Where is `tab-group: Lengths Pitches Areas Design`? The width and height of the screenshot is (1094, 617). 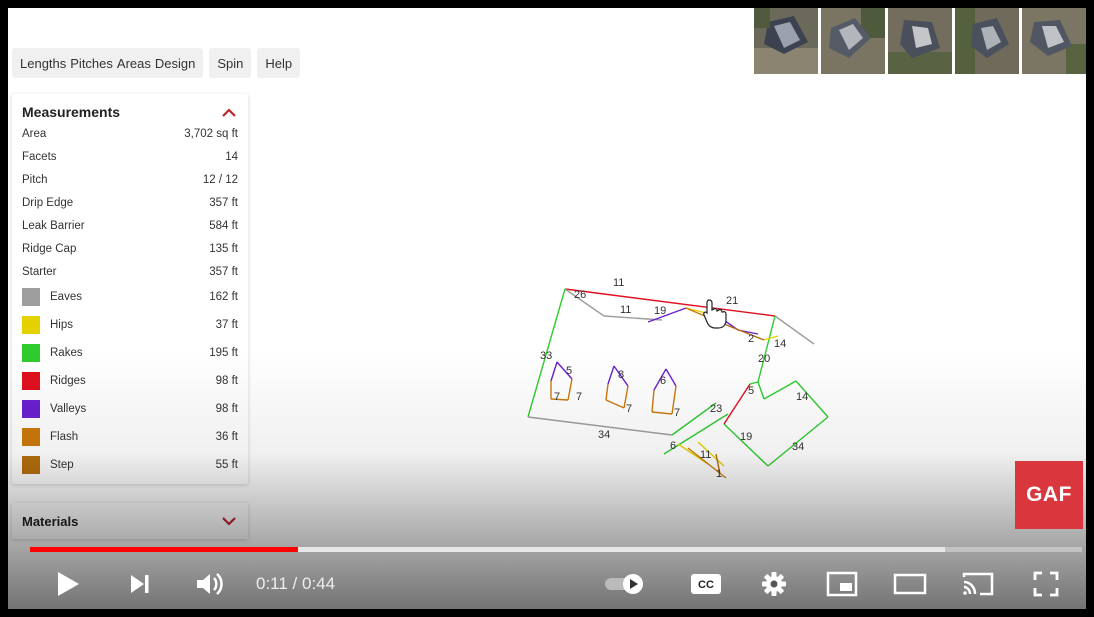
tab-group: Lengths Pitches Areas Design is located at coordinates (108, 63).